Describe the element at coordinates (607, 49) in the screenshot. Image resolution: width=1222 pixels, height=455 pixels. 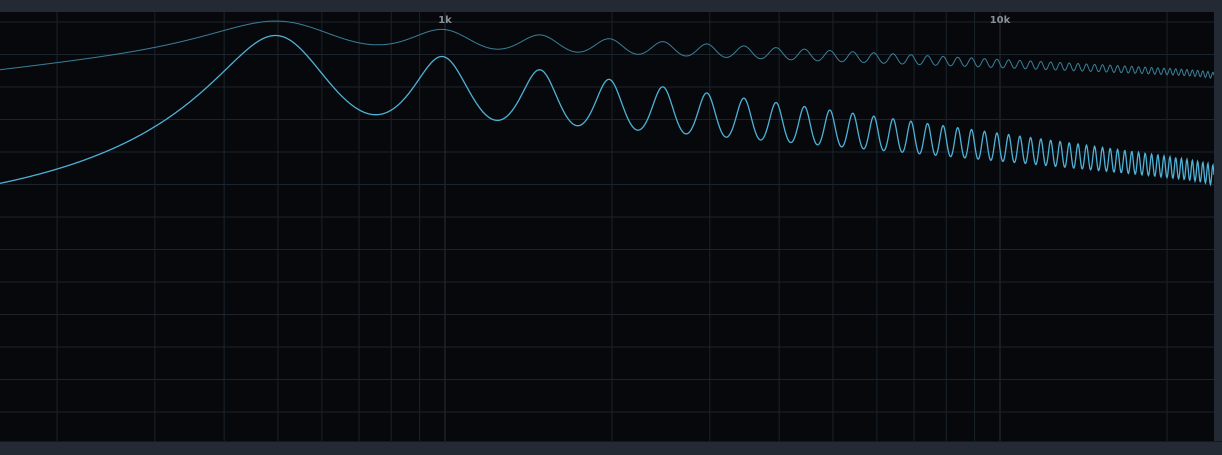
I see `peak-hold-curve` at that location.